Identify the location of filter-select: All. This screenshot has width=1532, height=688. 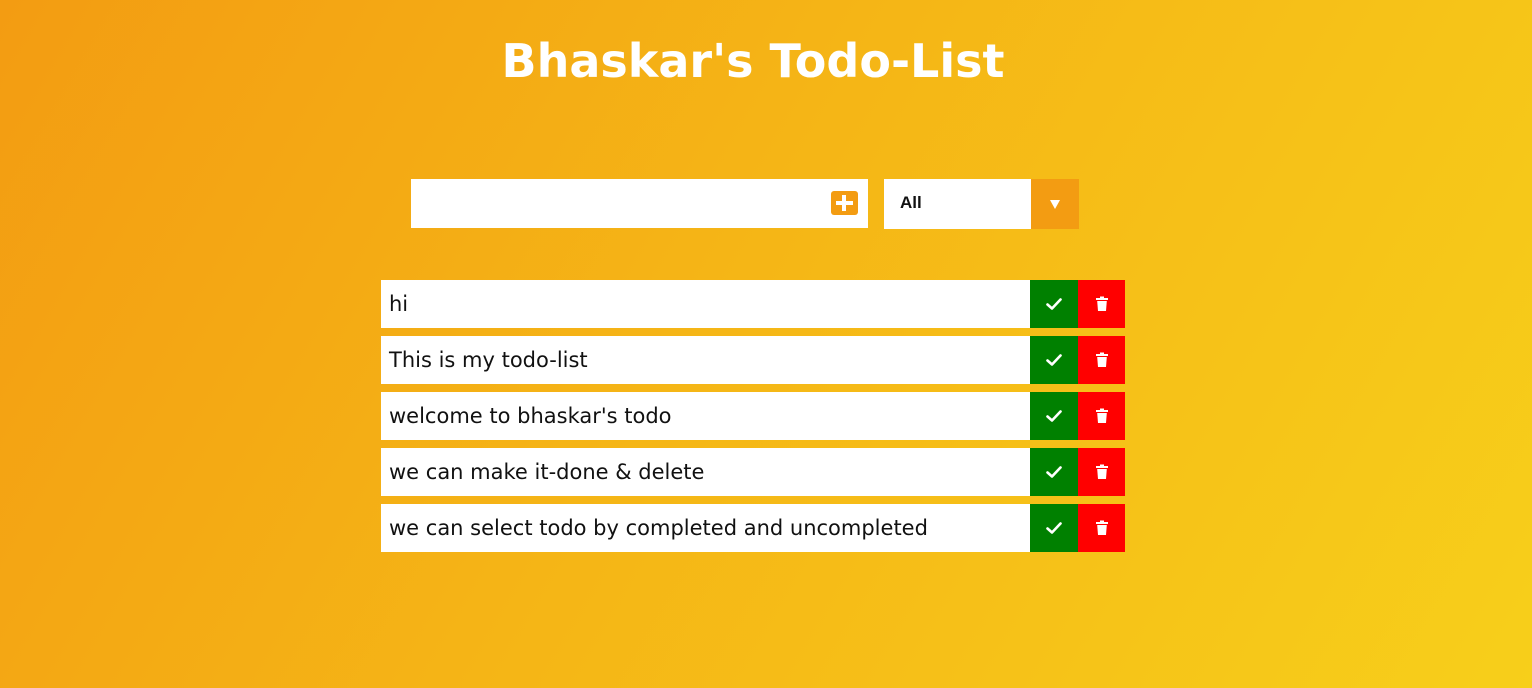
(981, 204).